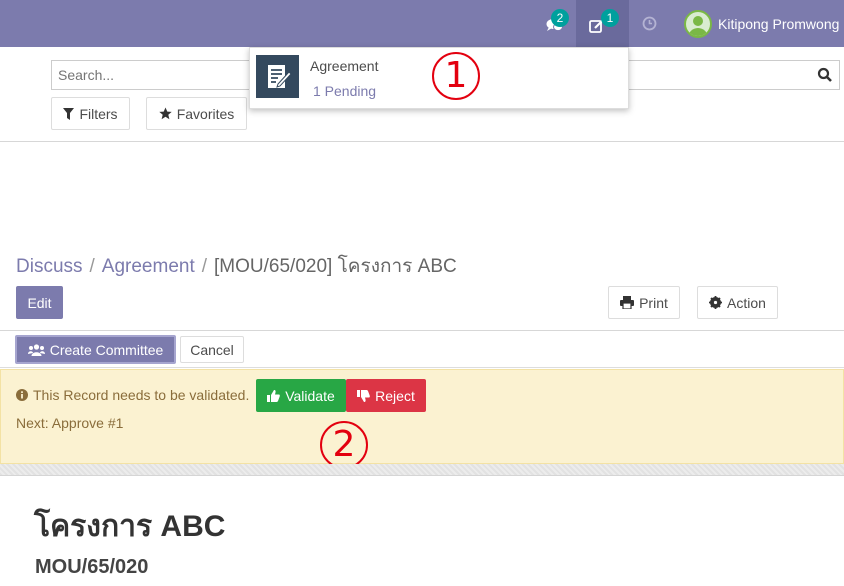 The image size is (844, 586). I want to click on create-committee-button: Create Committee, so click(95, 349).